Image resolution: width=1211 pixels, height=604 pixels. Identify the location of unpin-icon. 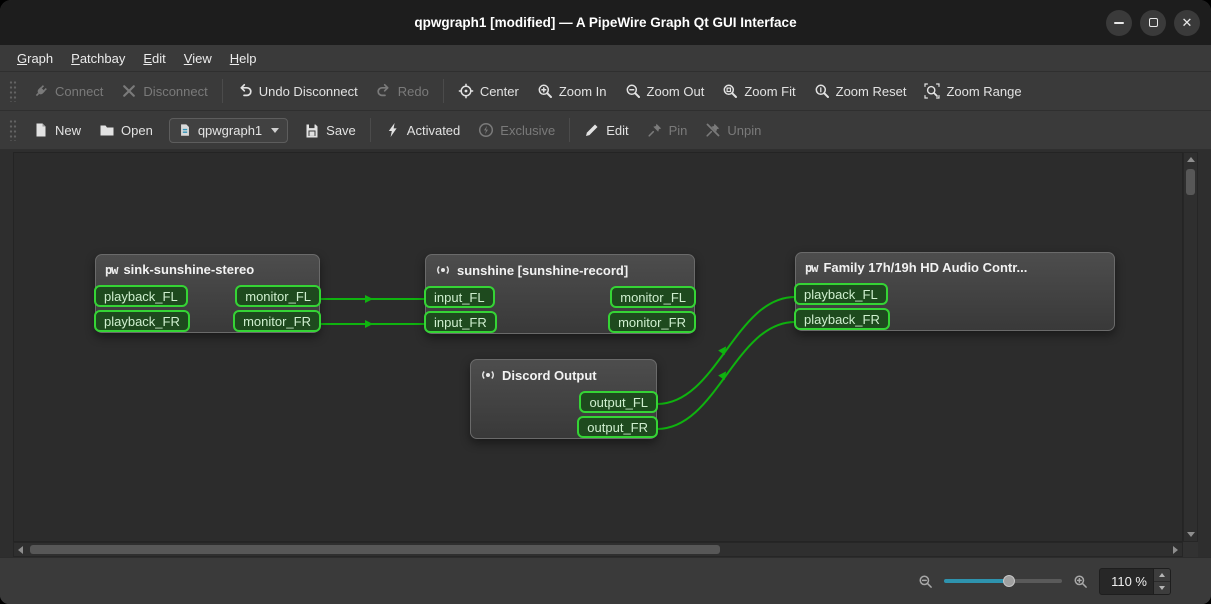
(713, 130).